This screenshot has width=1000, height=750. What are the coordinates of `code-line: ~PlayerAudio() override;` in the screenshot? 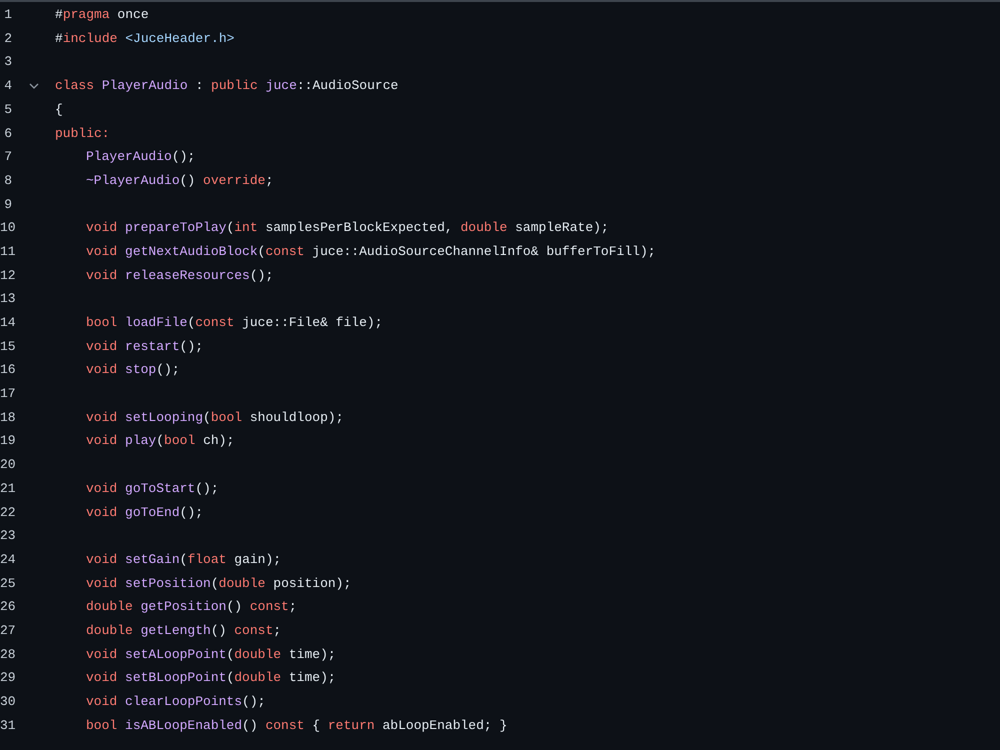 It's located at (180, 181).